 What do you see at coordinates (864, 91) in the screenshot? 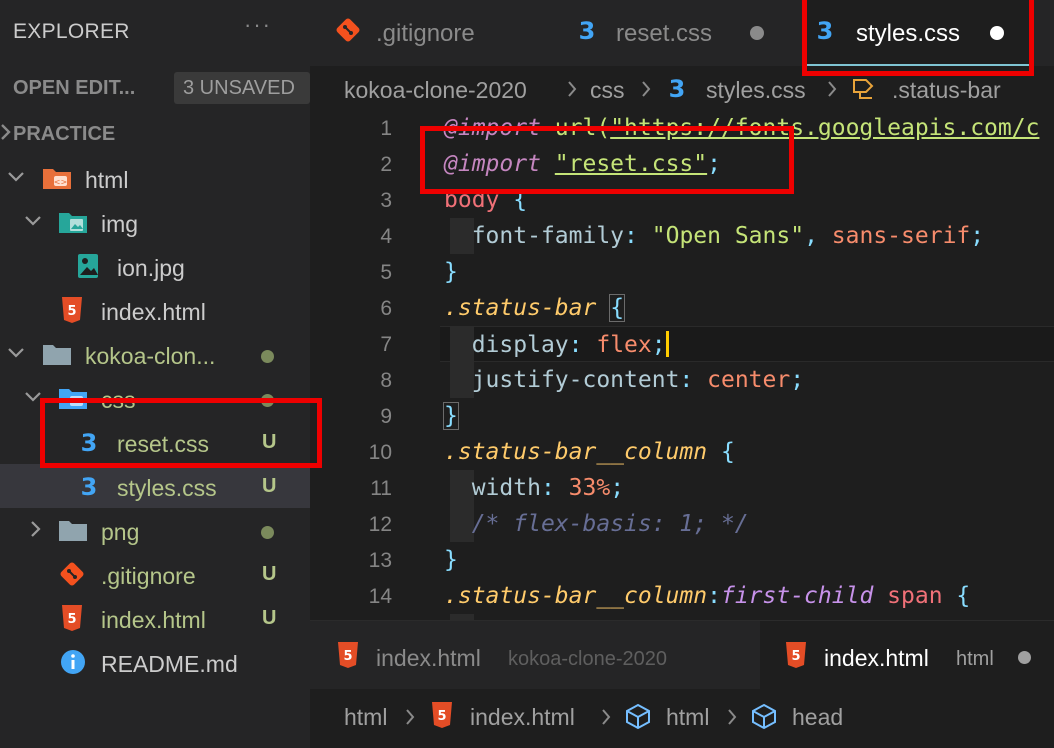
I see `css-selector-icon` at bounding box center [864, 91].